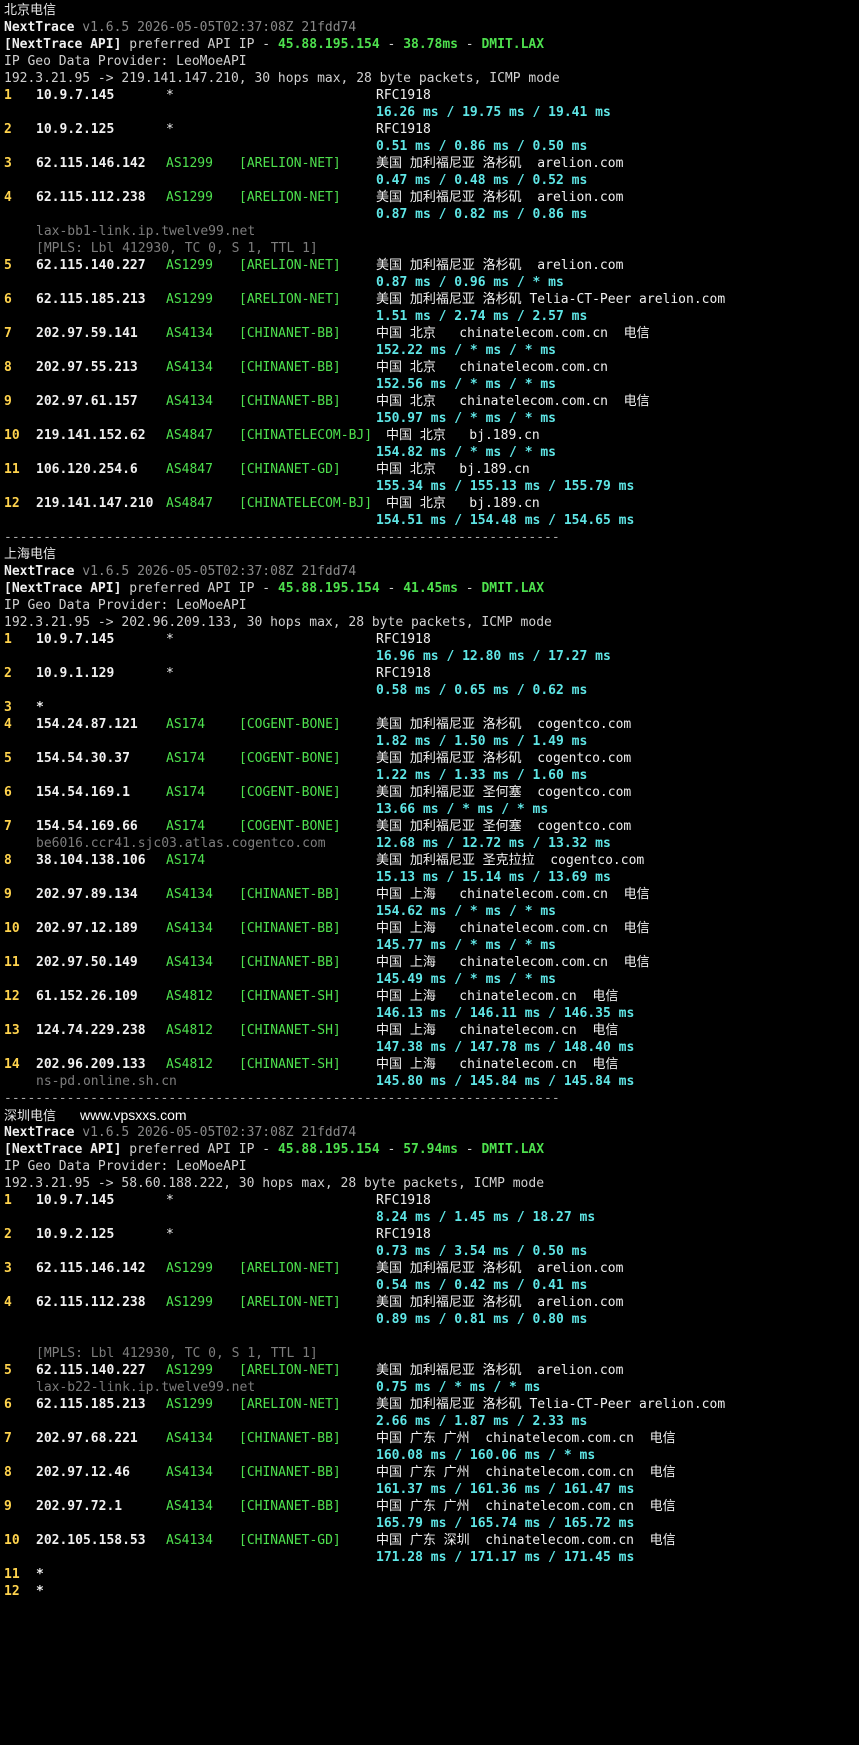 The width and height of the screenshot is (859, 1745). Describe the element at coordinates (328, 1149) in the screenshot. I see `api-ip: 45.88.195.154` at that location.